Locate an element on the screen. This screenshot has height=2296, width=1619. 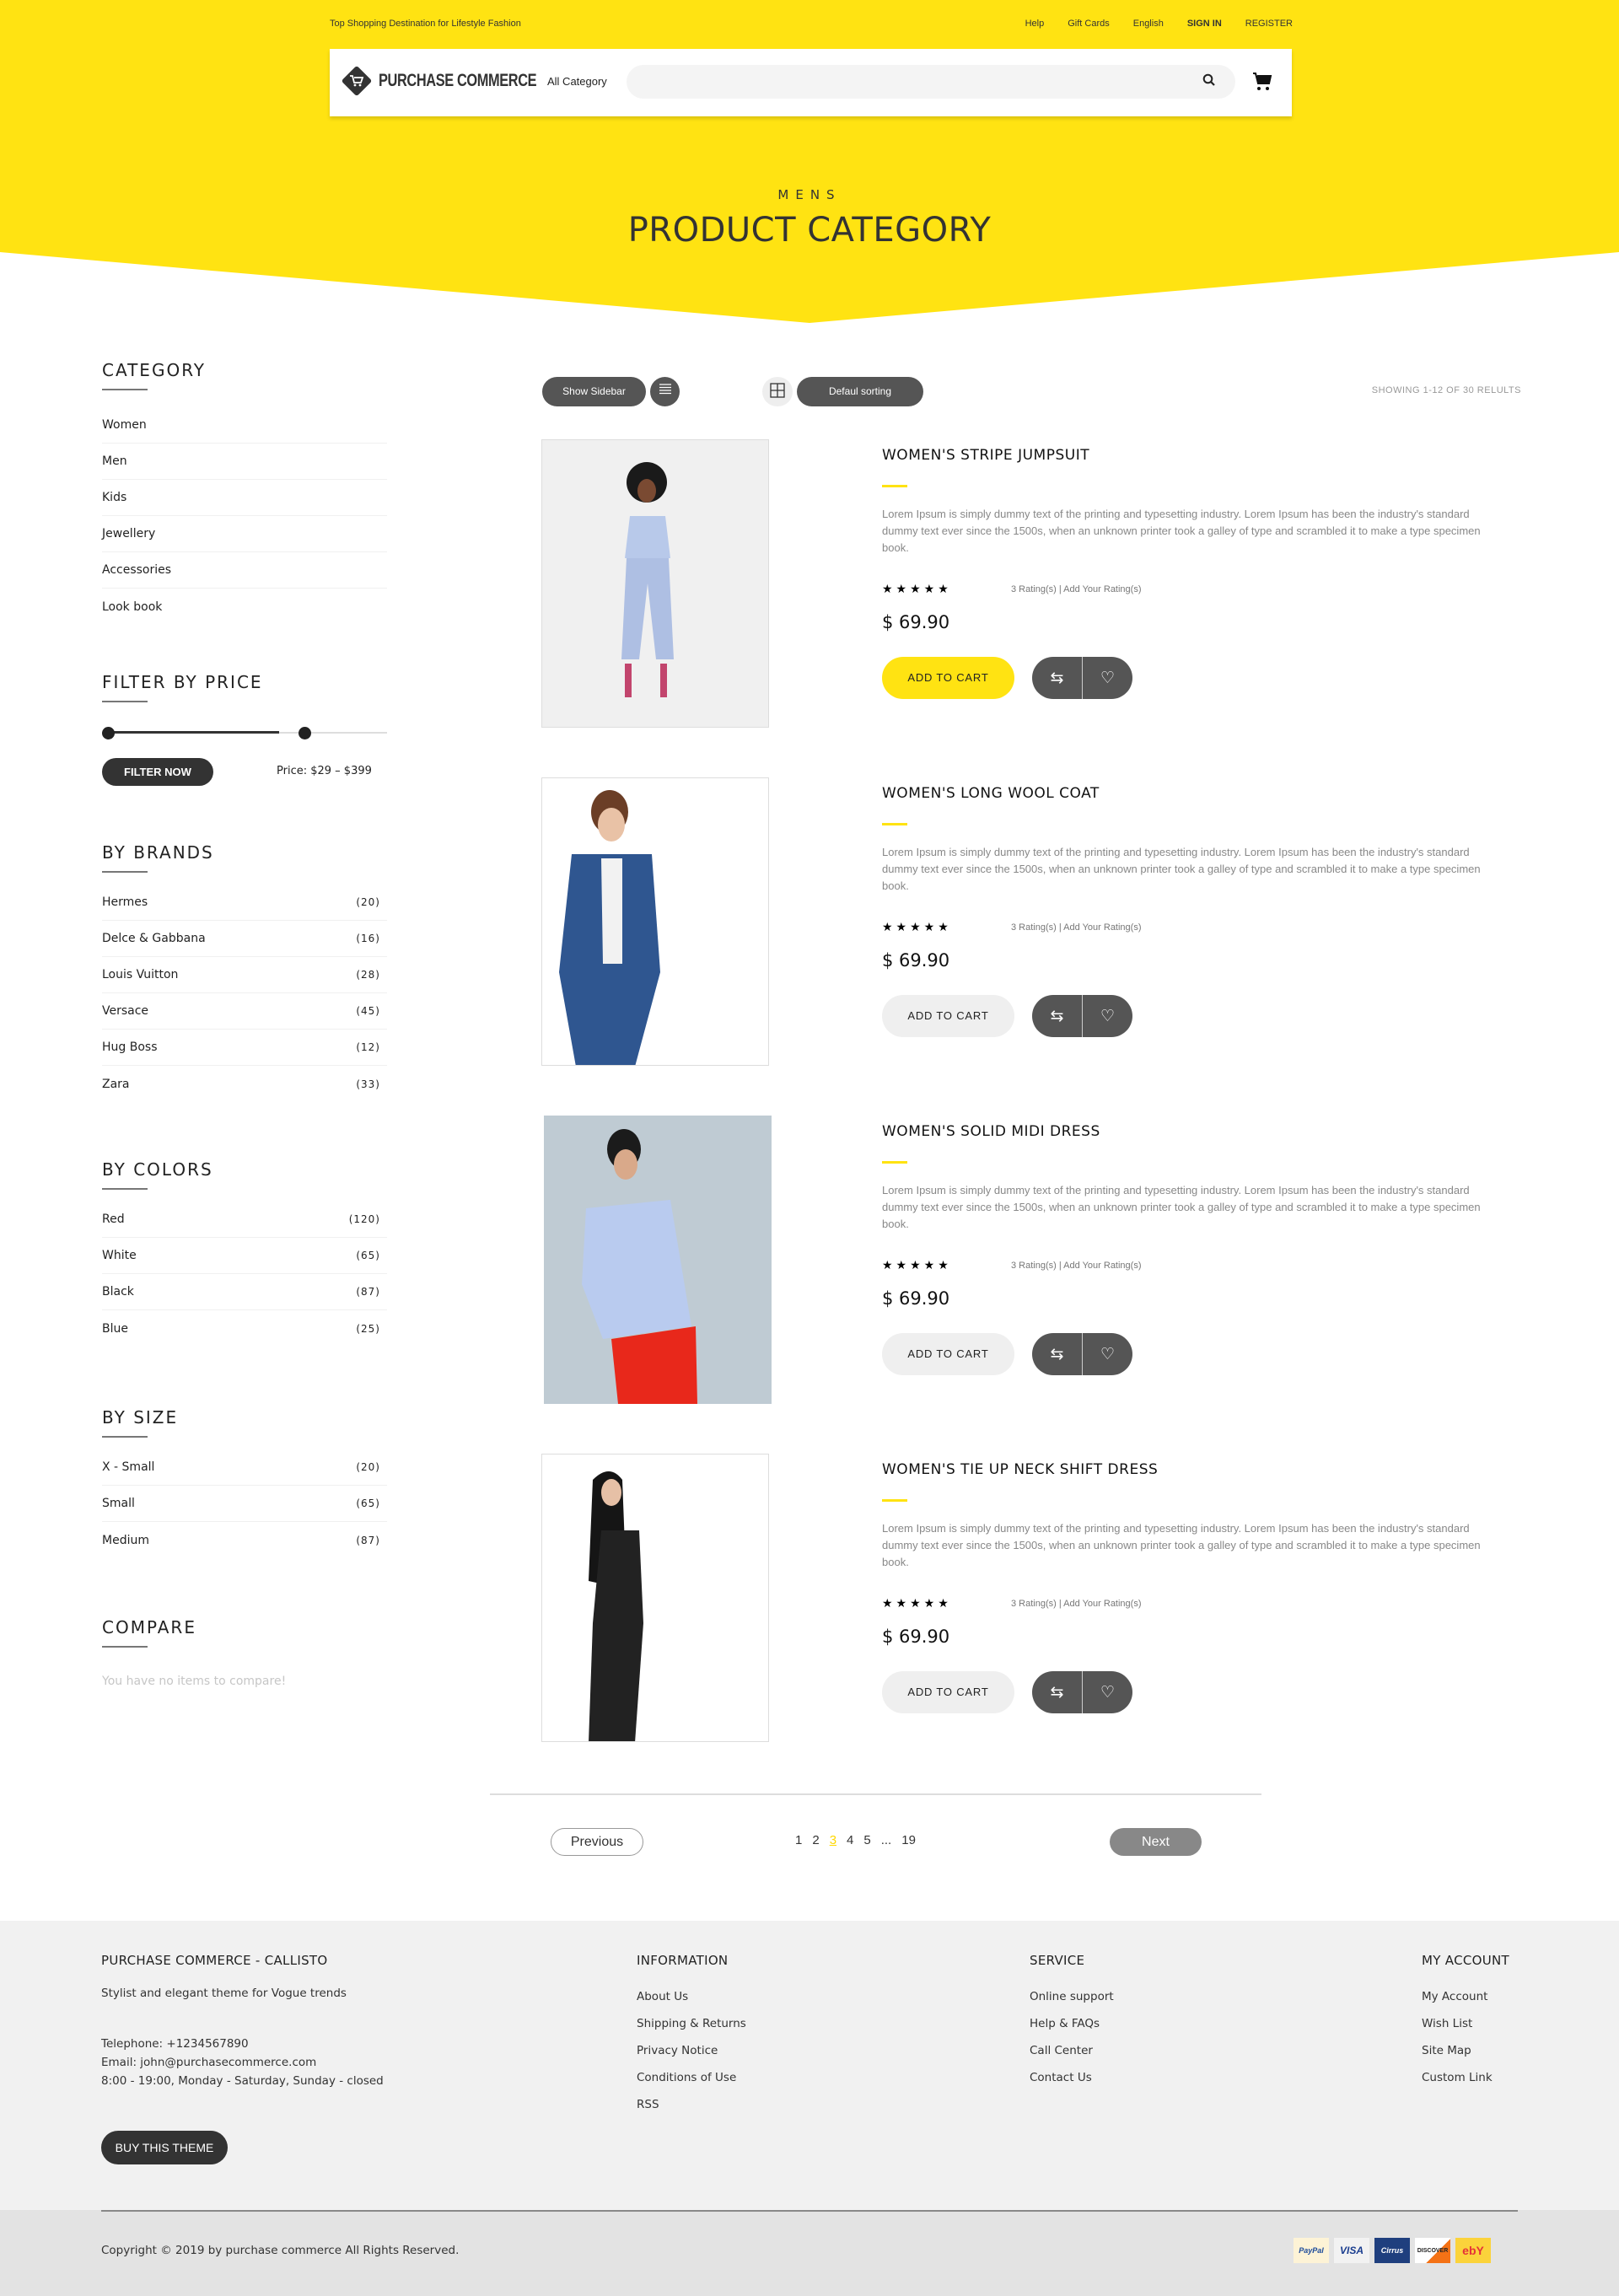
brand-item: Versace (45) is located at coordinates (244, 1012).